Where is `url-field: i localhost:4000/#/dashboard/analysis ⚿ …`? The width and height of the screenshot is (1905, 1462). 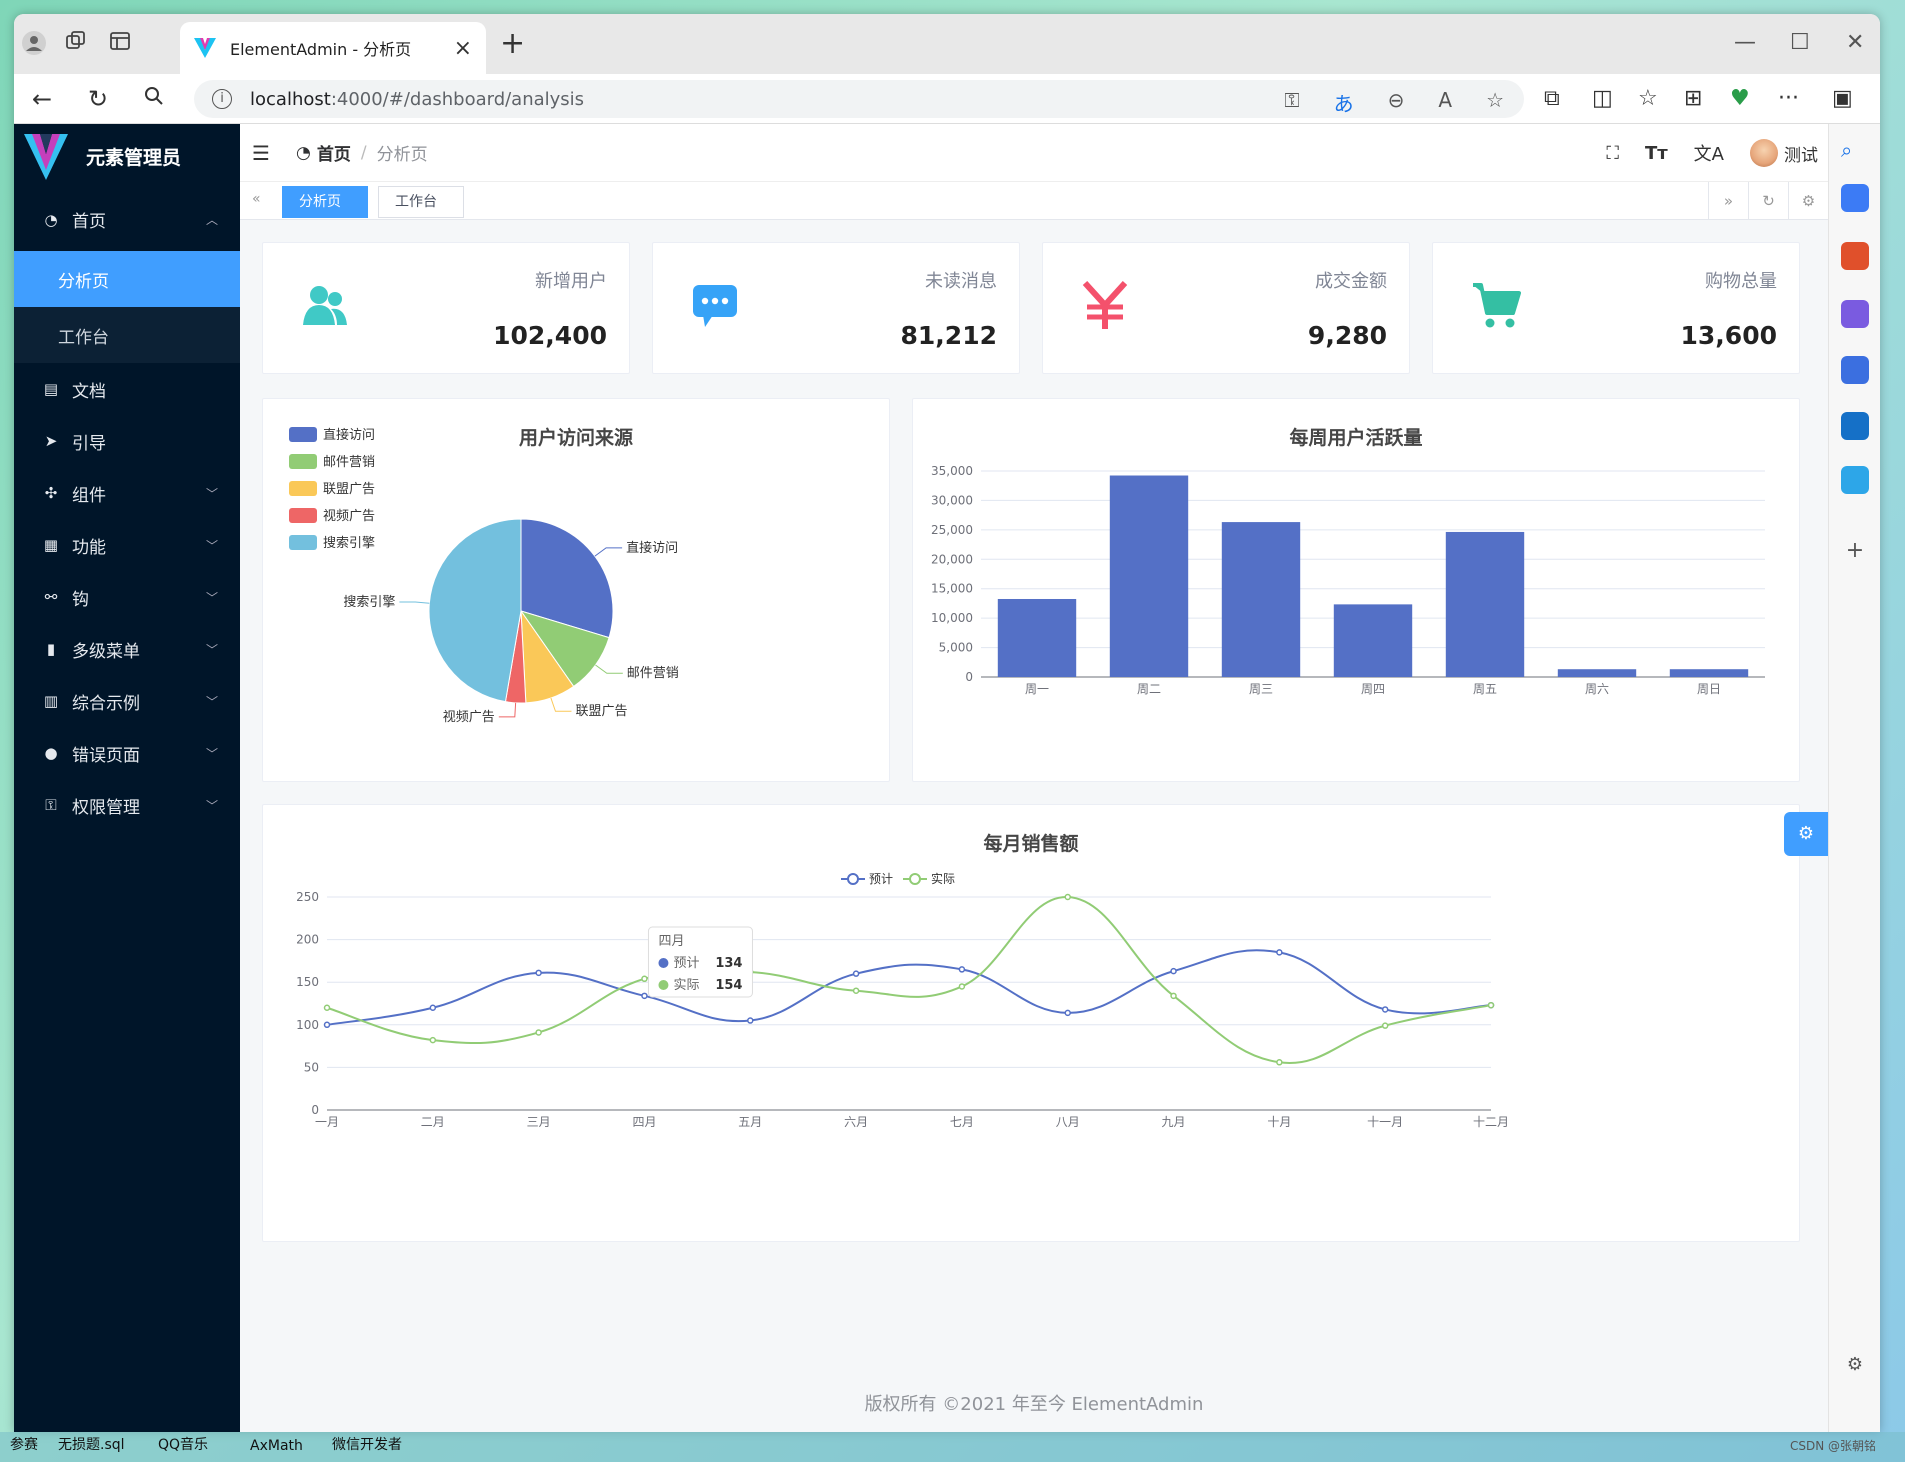 url-field: i localhost:4000/#/dashboard/analysis ⚿ … is located at coordinates (859, 99).